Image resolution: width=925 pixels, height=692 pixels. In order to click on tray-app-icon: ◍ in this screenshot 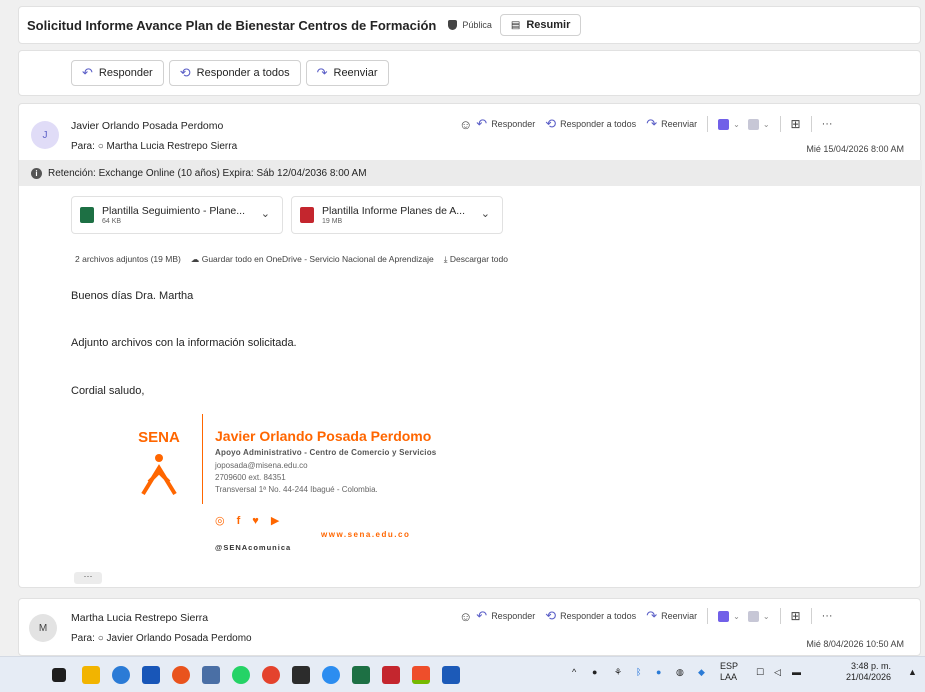, I will do `click(680, 672)`.